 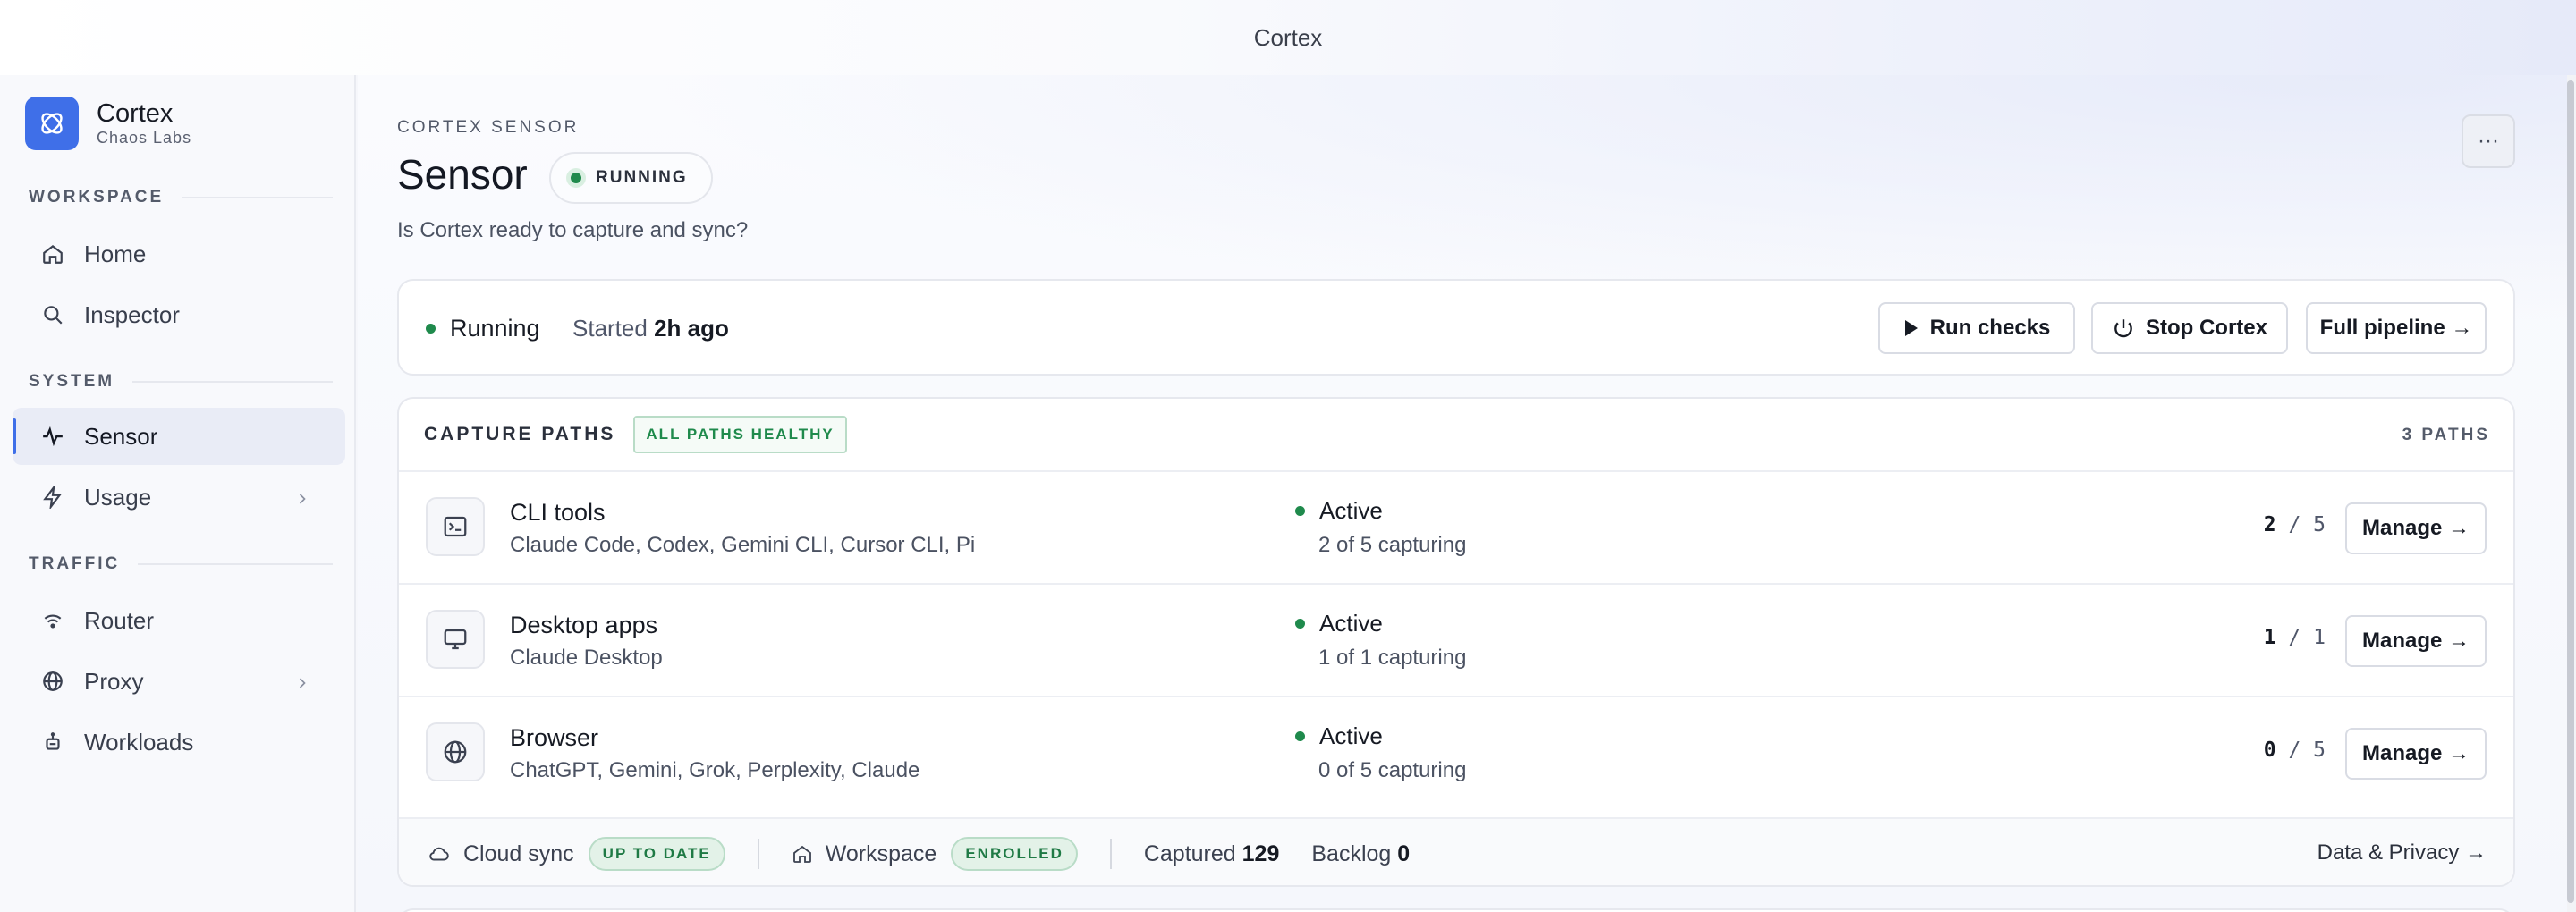 I want to click on full-pipeline-button: Full pipeline →, so click(x=2396, y=328).